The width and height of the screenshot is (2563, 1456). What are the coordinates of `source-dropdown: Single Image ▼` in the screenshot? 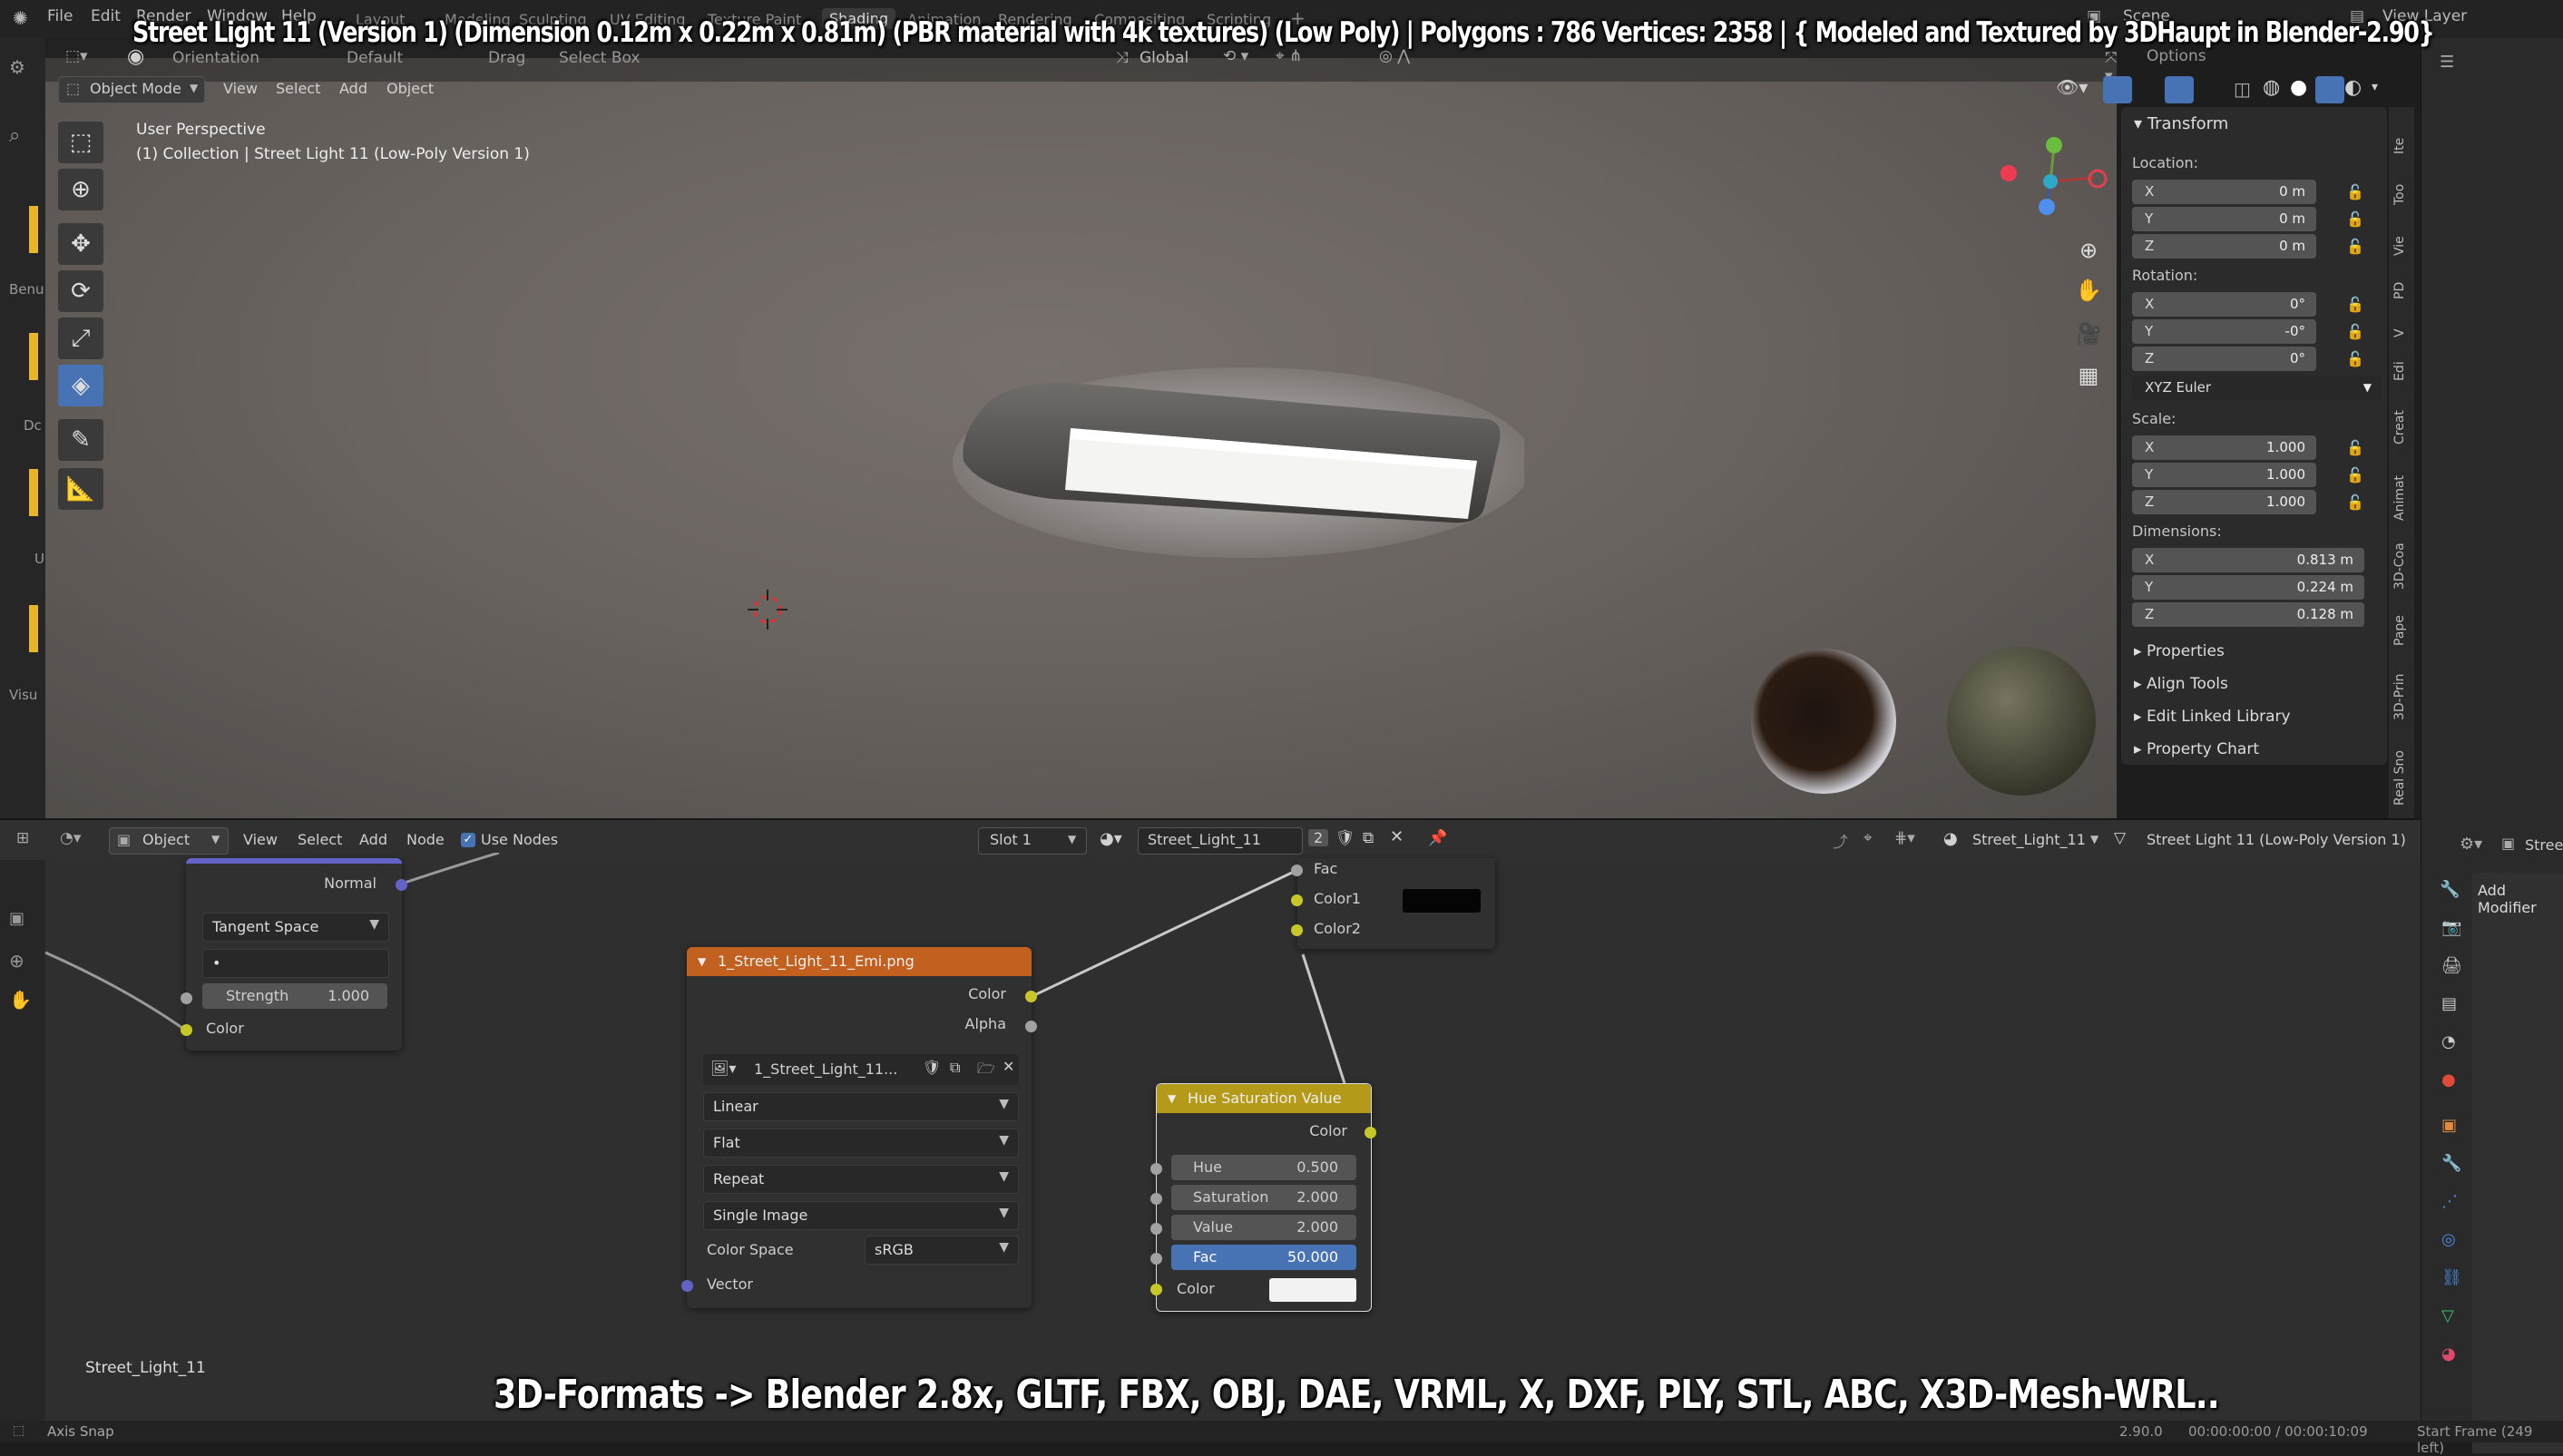 It's located at (861, 1215).